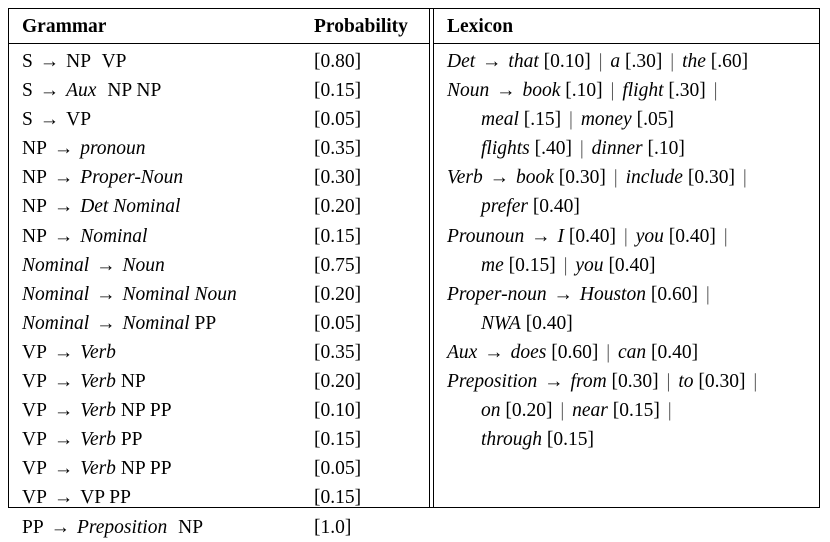  Describe the element at coordinates (462, 352) in the screenshot. I see `lexicon-lhs: Aux` at that location.